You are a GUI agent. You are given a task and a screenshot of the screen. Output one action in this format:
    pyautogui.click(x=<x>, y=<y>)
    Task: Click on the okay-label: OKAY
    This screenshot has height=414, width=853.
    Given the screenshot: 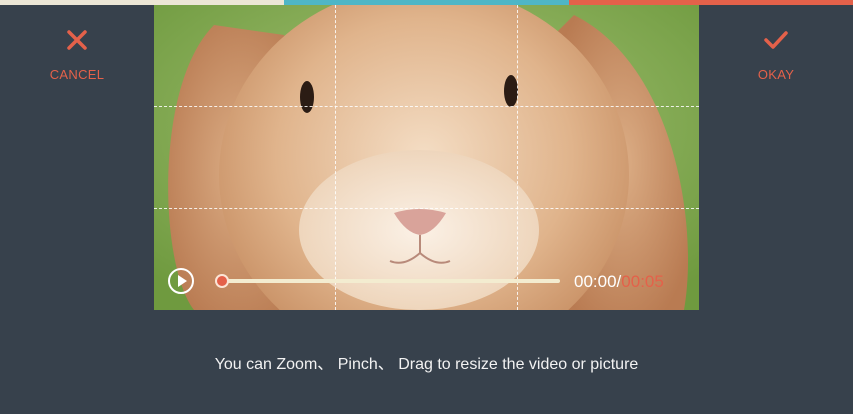 What is the action you would take?
    pyautogui.click(x=776, y=74)
    